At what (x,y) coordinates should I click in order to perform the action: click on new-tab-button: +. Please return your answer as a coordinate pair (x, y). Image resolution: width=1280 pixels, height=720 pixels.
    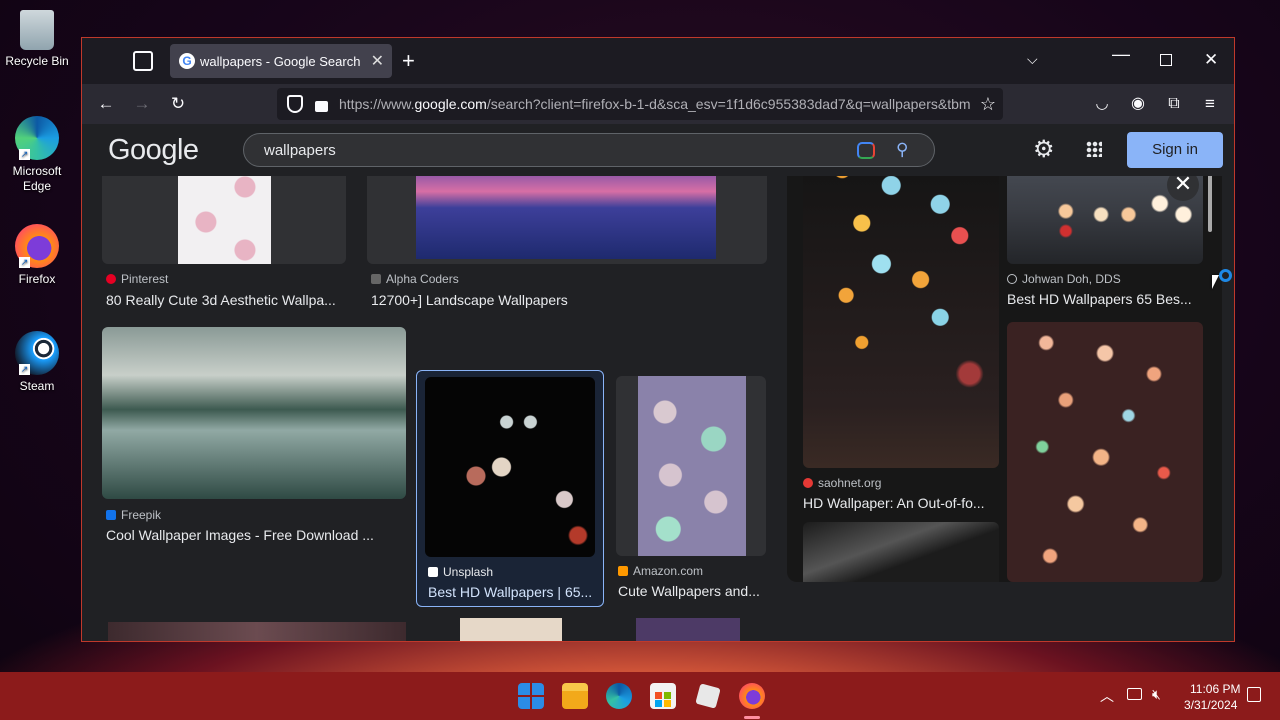
    Looking at the image, I should click on (408, 61).